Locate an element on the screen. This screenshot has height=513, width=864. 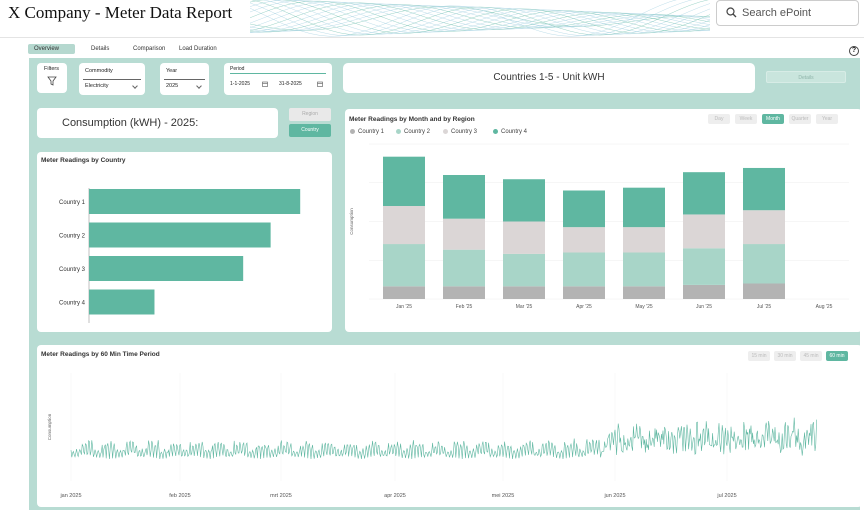
help-icon: ? is located at coordinates (854, 51).